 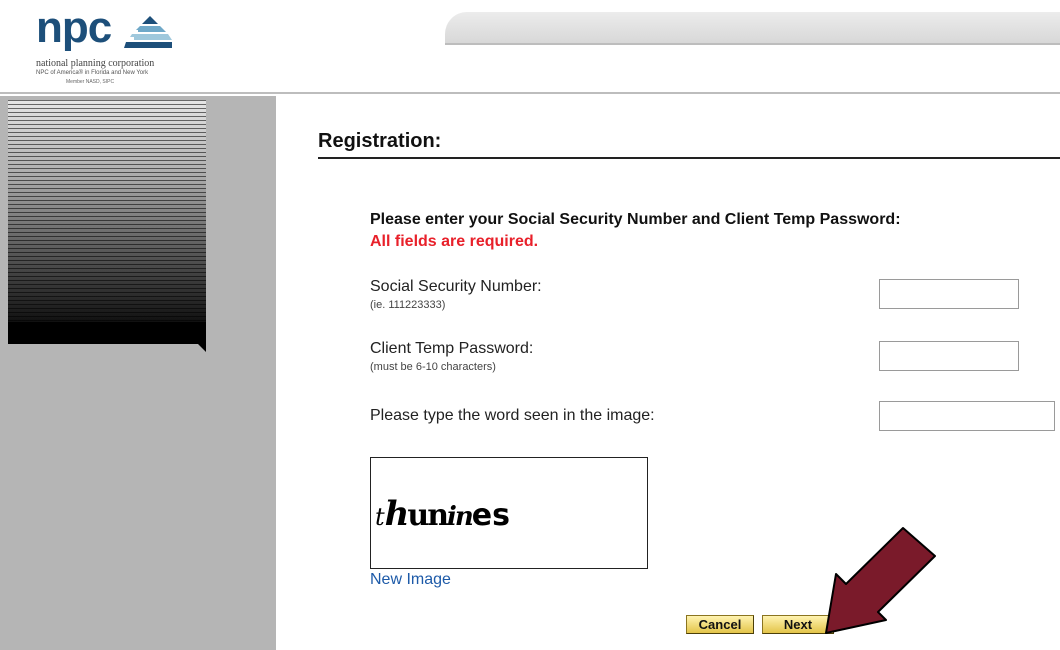 I want to click on page-title: Registration:, so click(x=380, y=141).